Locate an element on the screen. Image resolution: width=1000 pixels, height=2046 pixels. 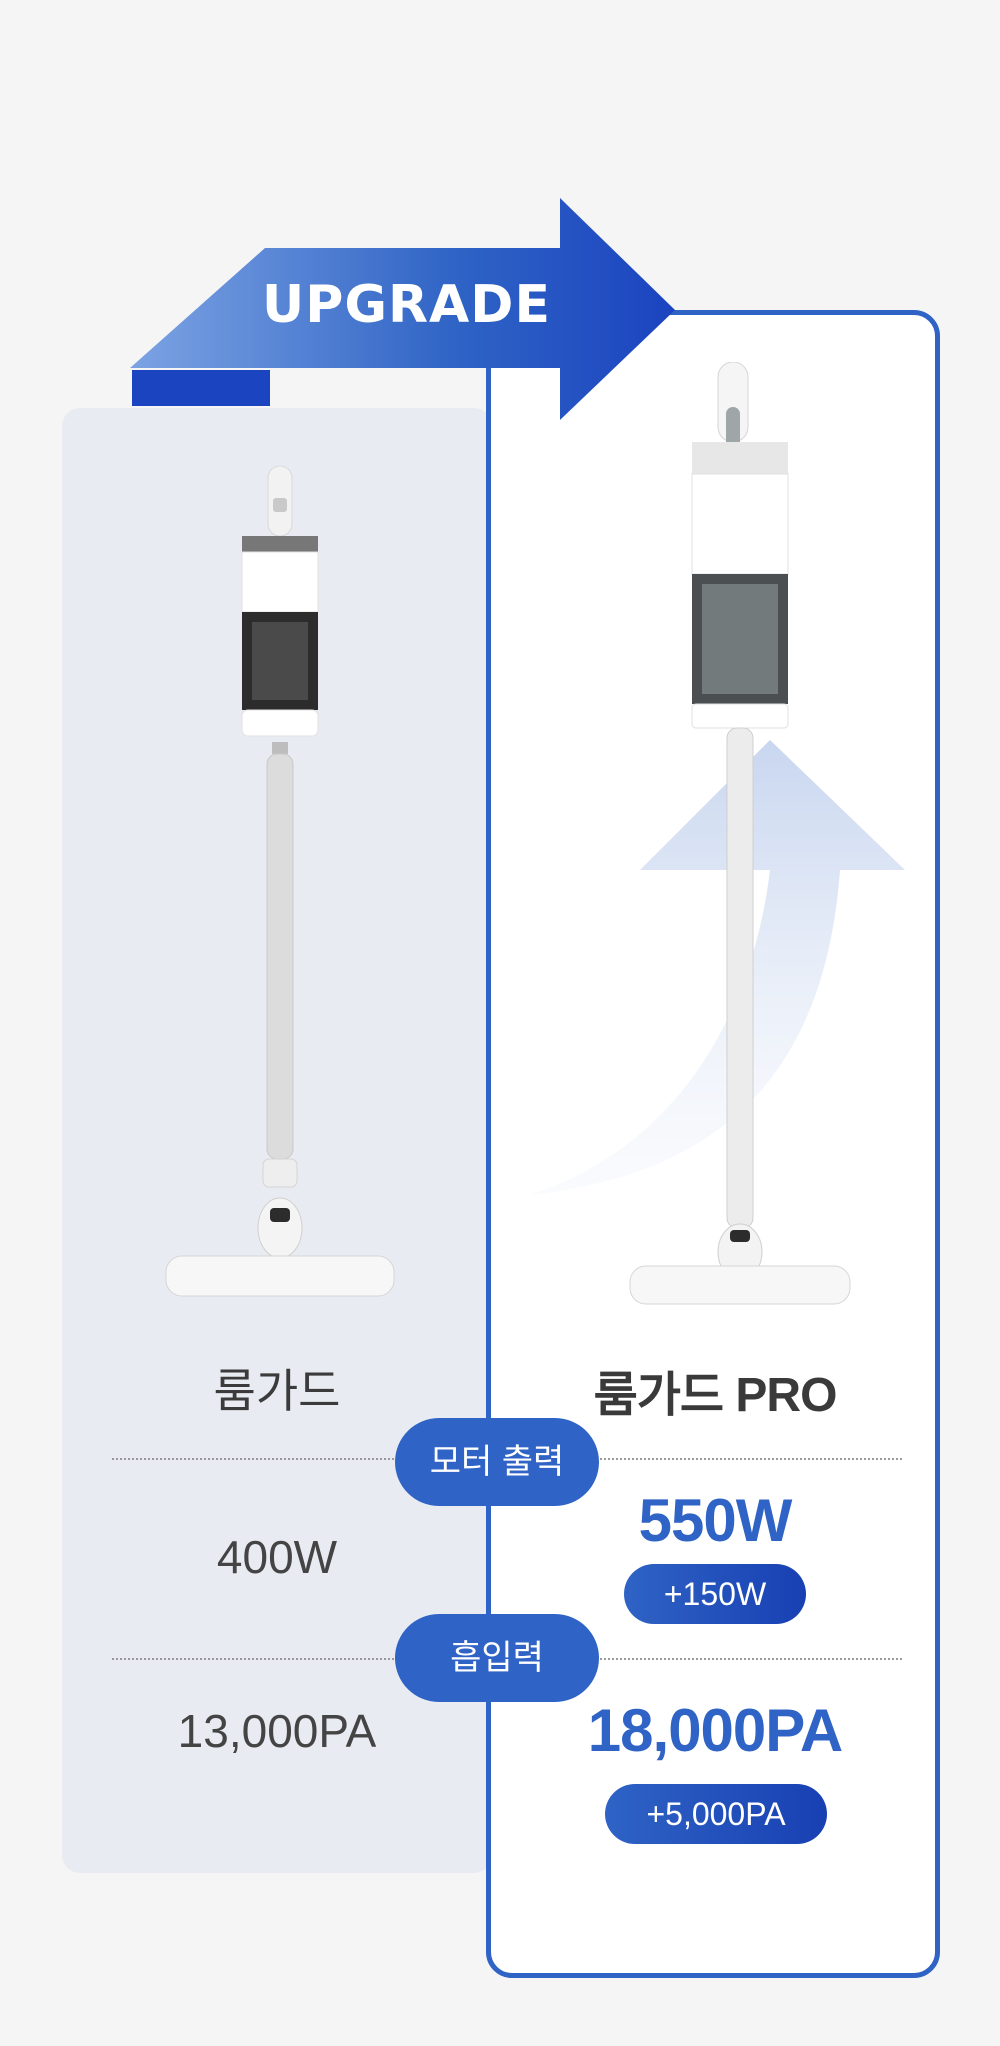
upgrade-label: UPGRADE is located at coordinates (406, 305).